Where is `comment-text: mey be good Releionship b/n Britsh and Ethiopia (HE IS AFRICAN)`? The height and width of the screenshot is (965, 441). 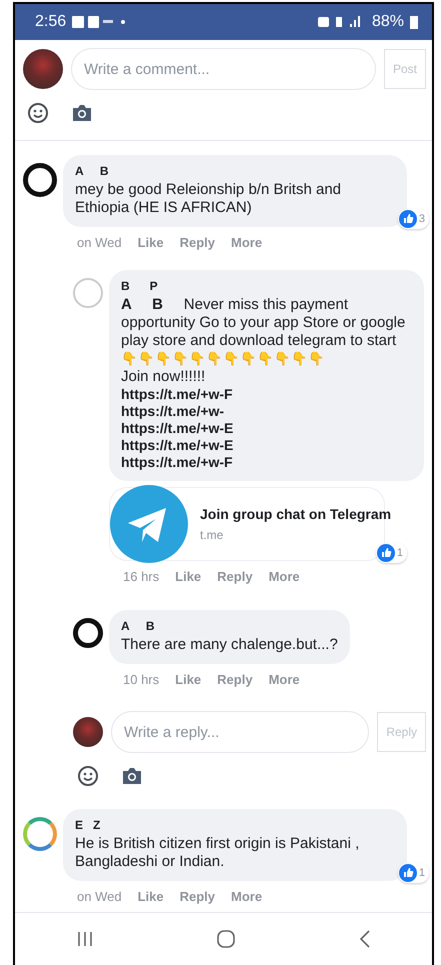
comment-text: mey be good Releionship b/n Britsh and Ethiopia (HE IS AFRICAN) is located at coordinates (208, 199).